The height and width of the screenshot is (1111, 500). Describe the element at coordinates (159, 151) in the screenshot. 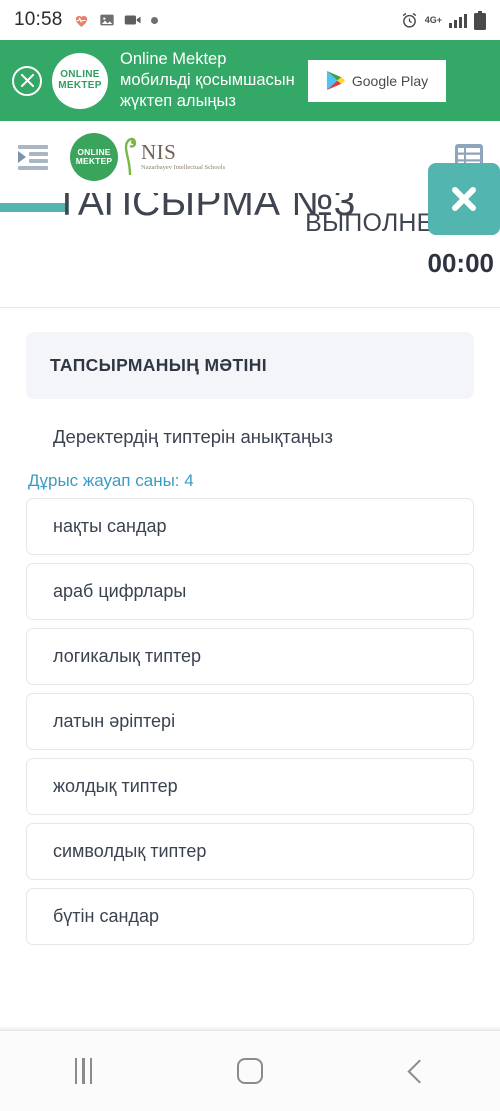

I see `nis-main-text: NIS` at that location.